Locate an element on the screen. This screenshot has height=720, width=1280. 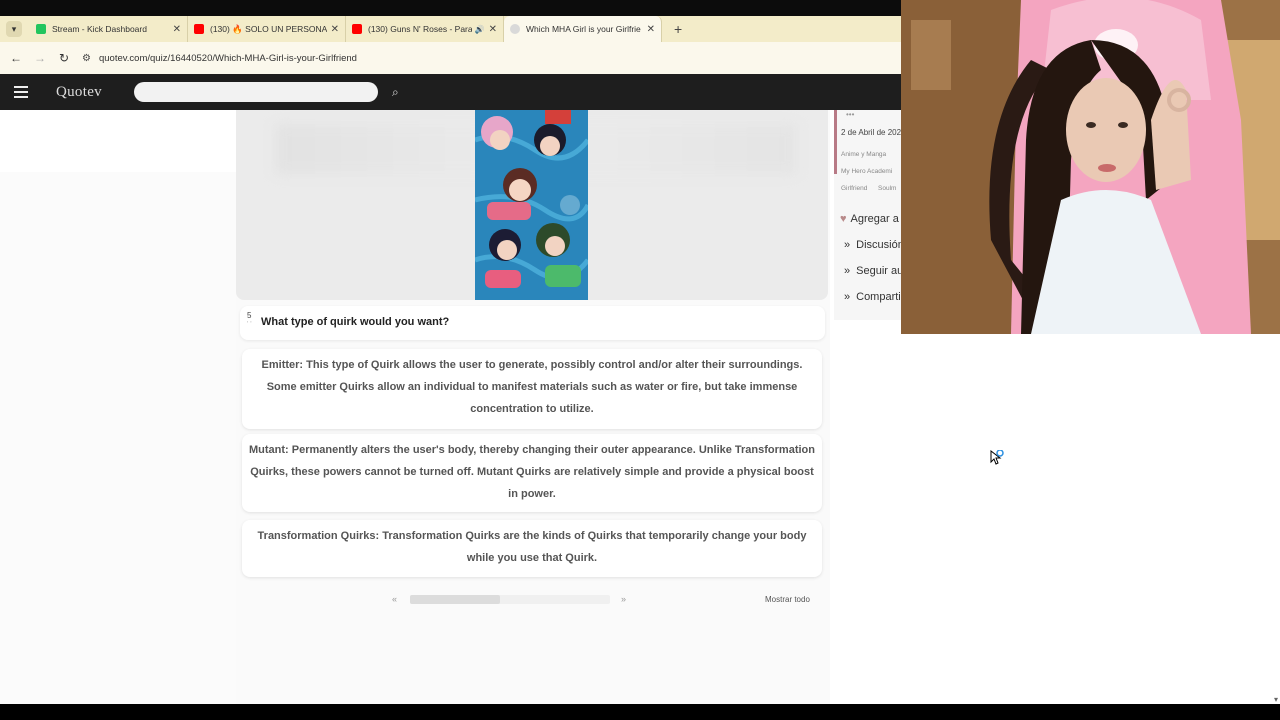
question-image is located at coordinates (531, 205).